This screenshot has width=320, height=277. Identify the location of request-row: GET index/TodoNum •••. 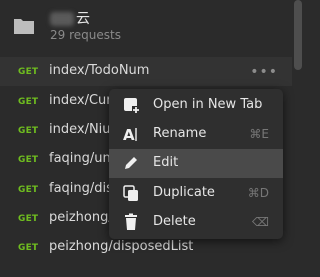
(146, 71).